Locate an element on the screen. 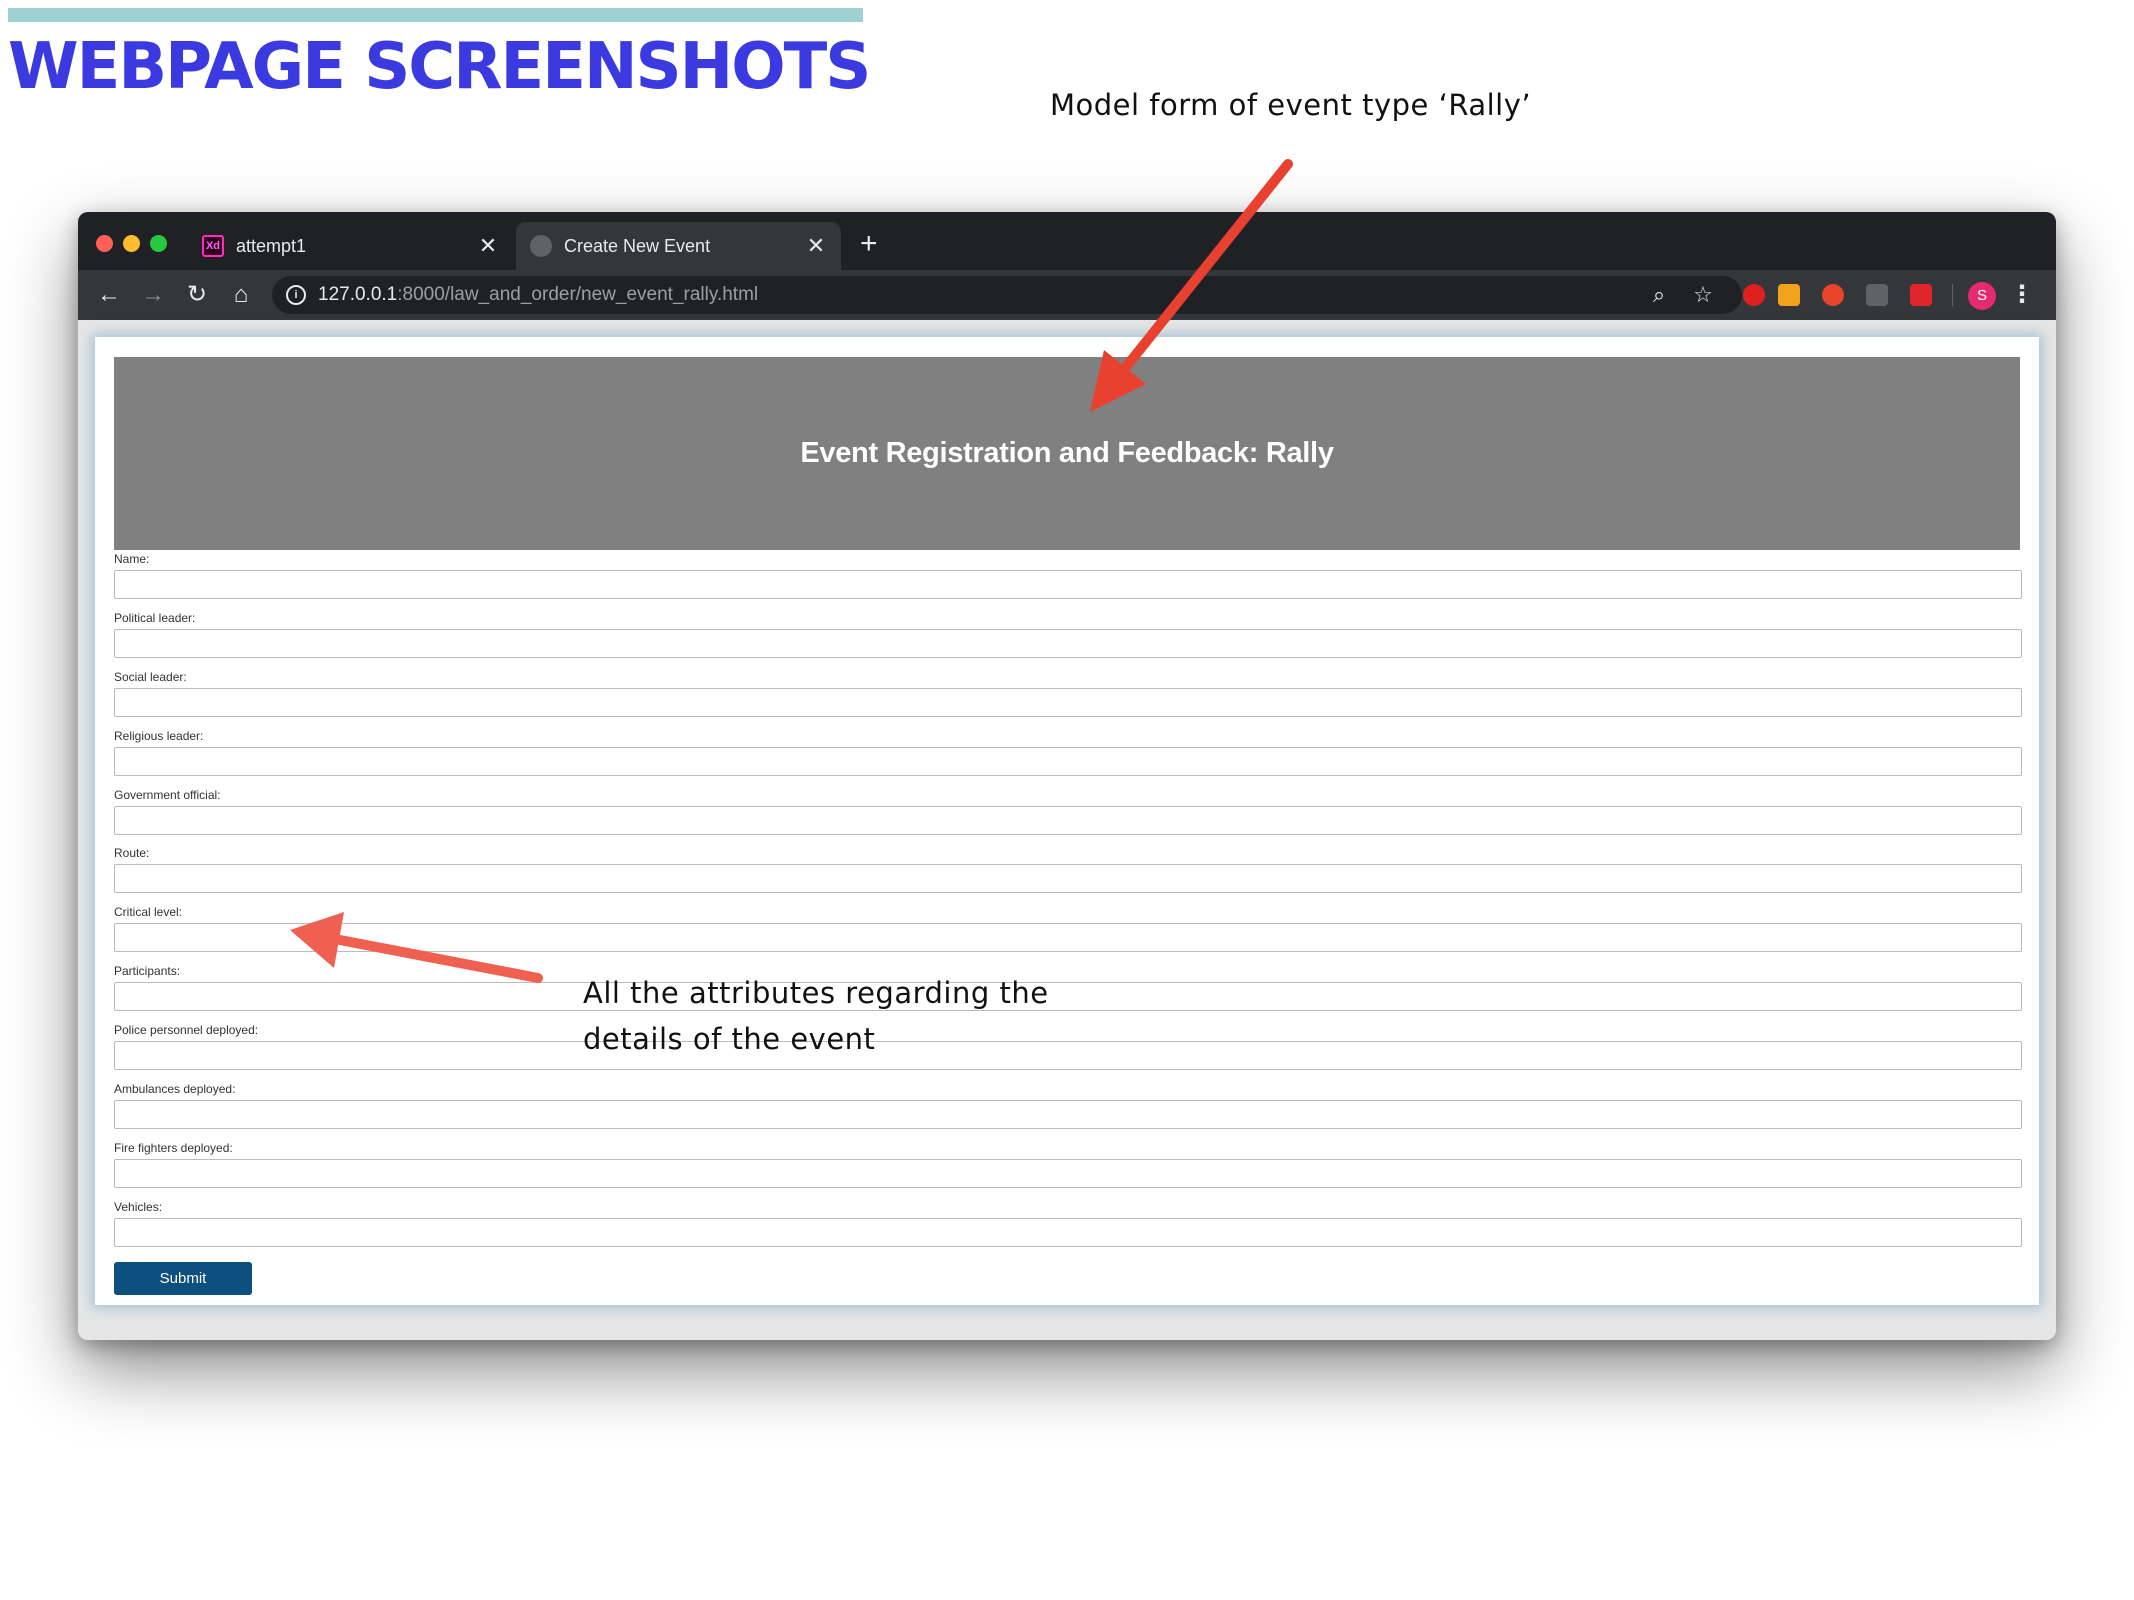 The height and width of the screenshot is (1600, 2134). form-field: Vehicles: is located at coordinates (1068, 1227).